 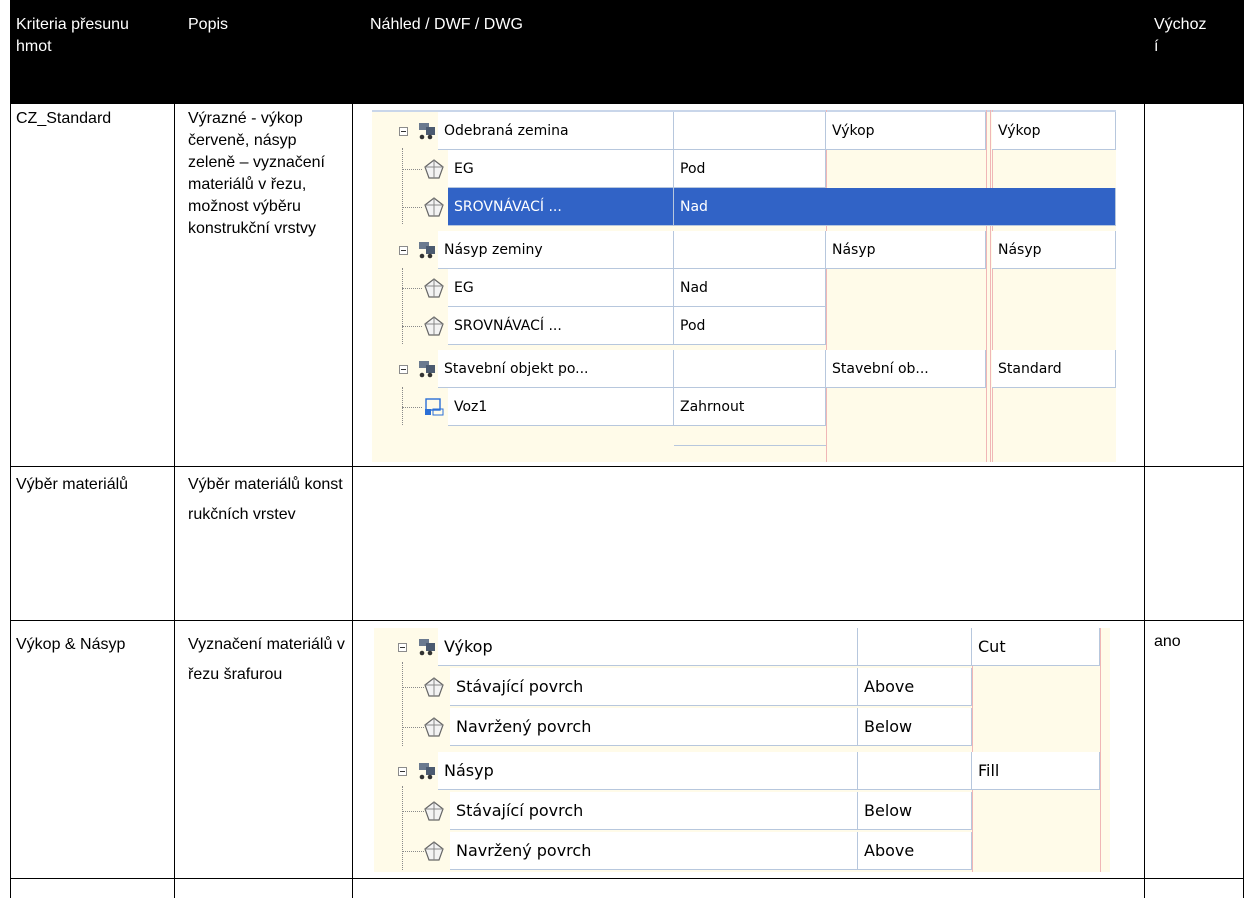 What do you see at coordinates (1036, 647) in the screenshot?
I see `group-col3: Cut` at bounding box center [1036, 647].